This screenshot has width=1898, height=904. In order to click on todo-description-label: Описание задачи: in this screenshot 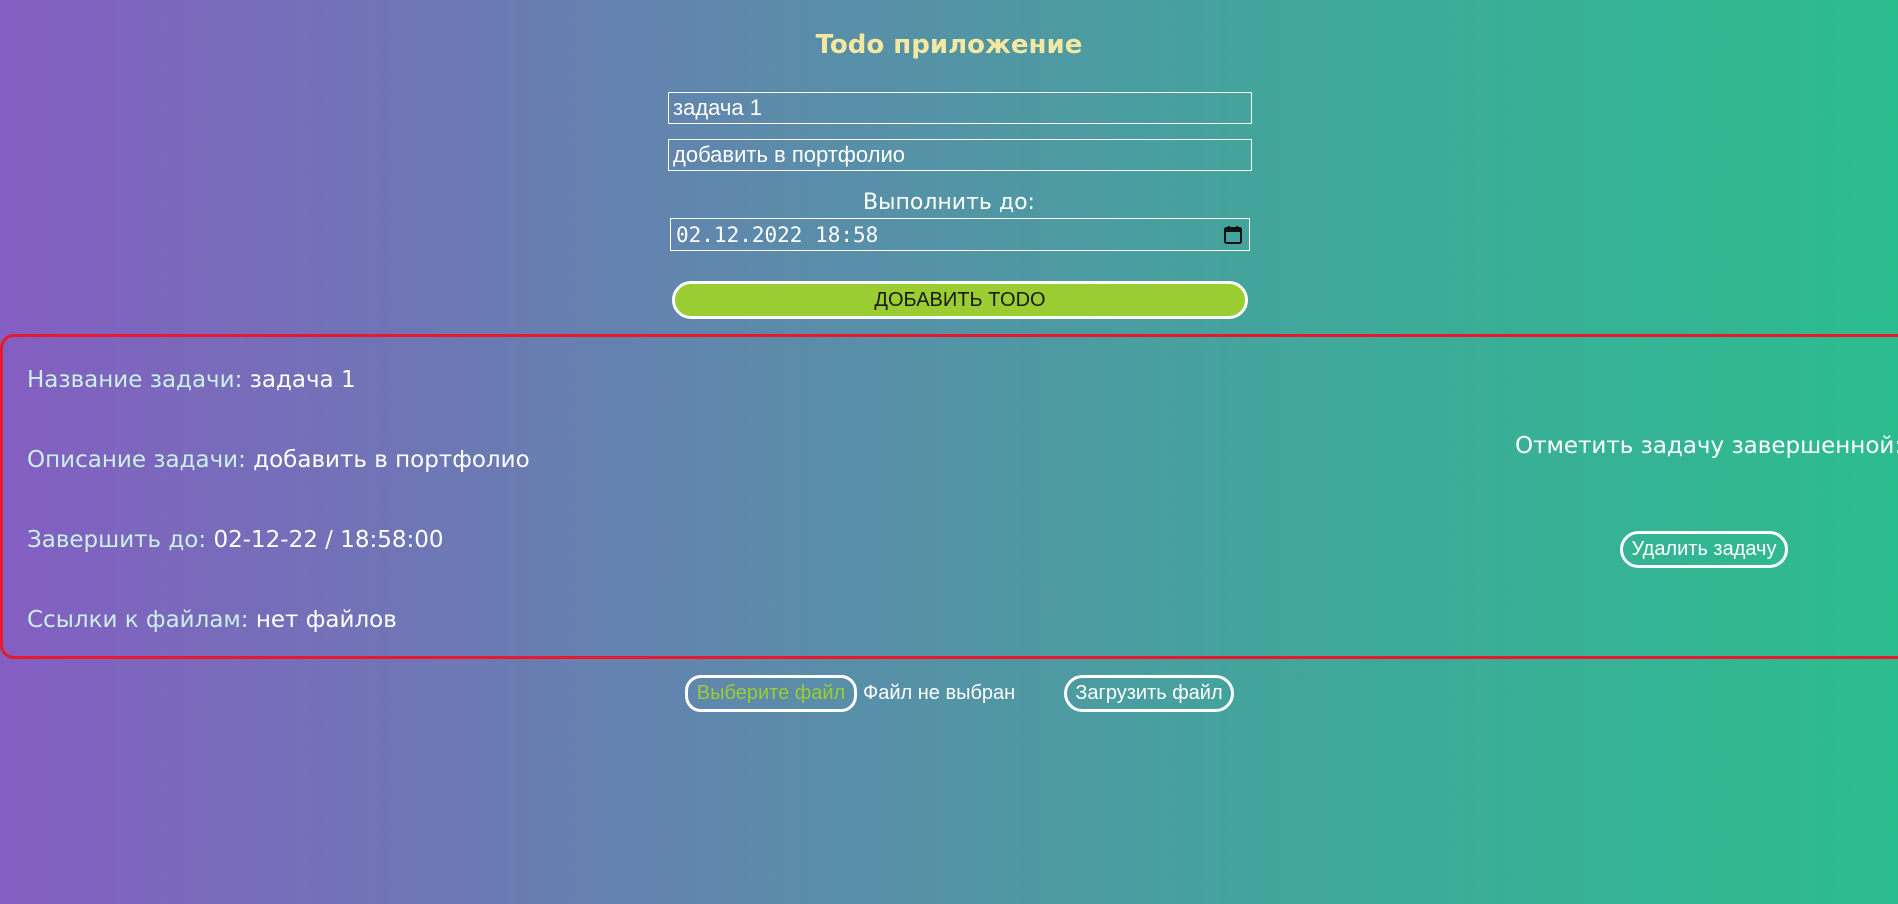, I will do `click(136, 460)`.